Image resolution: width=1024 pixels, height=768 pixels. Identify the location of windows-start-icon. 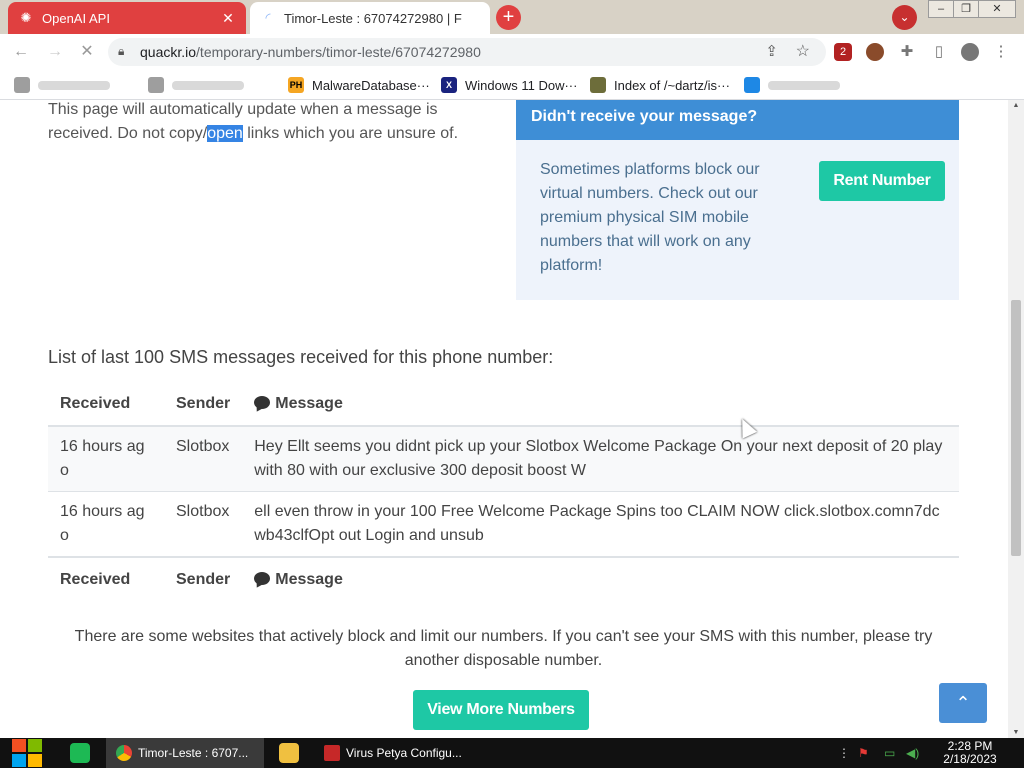
(27, 753).